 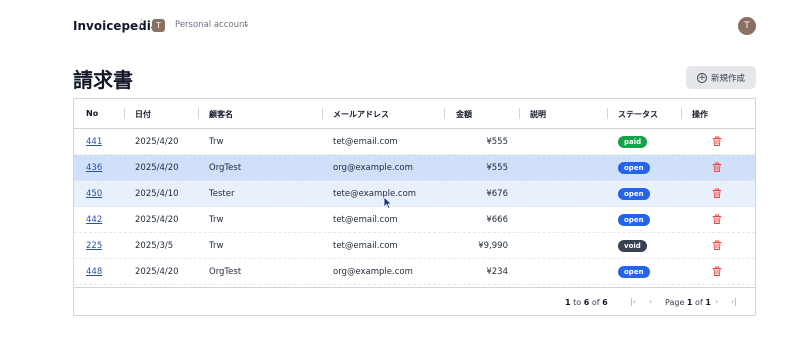 What do you see at coordinates (650, 301) in the screenshot?
I see `prev-page-icon: ‹` at bounding box center [650, 301].